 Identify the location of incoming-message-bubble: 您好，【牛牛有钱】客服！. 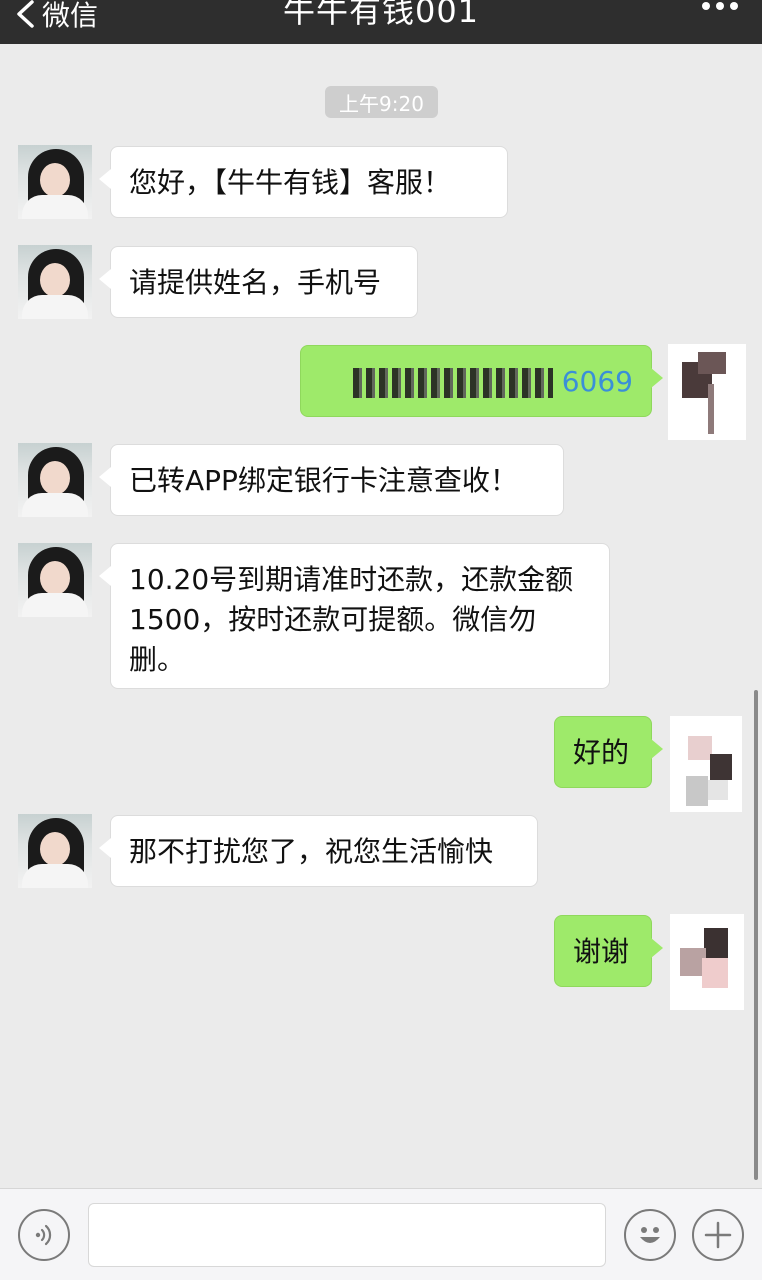
(303, 182).